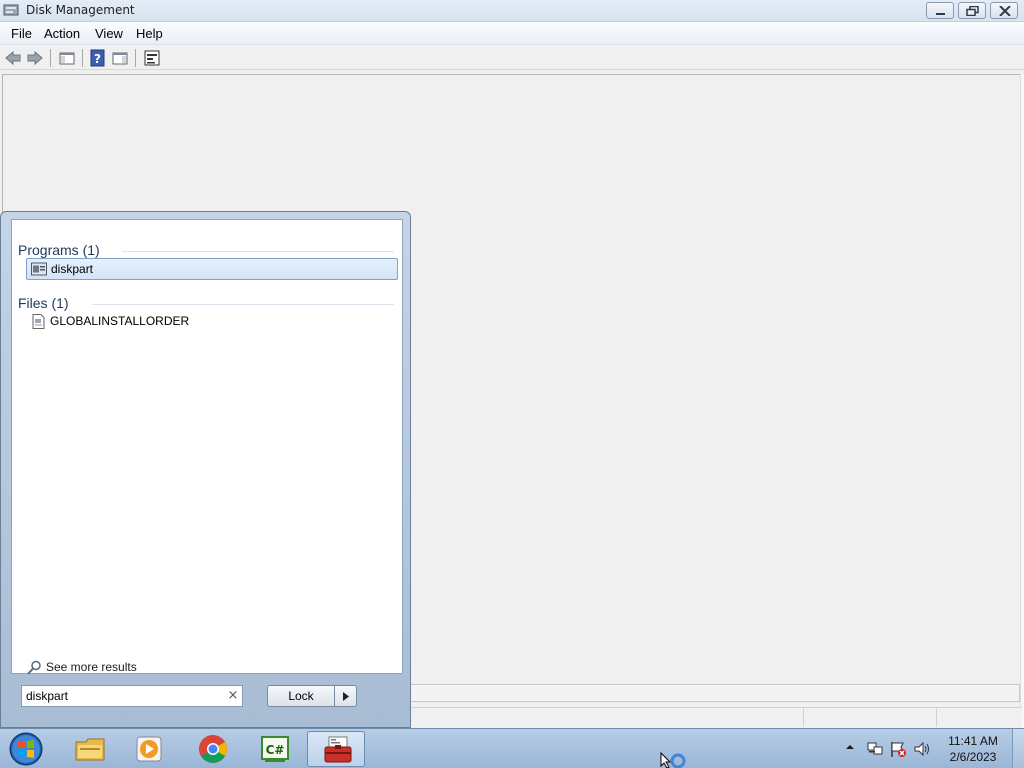  I want to click on minimize-icon, so click(940, 14).